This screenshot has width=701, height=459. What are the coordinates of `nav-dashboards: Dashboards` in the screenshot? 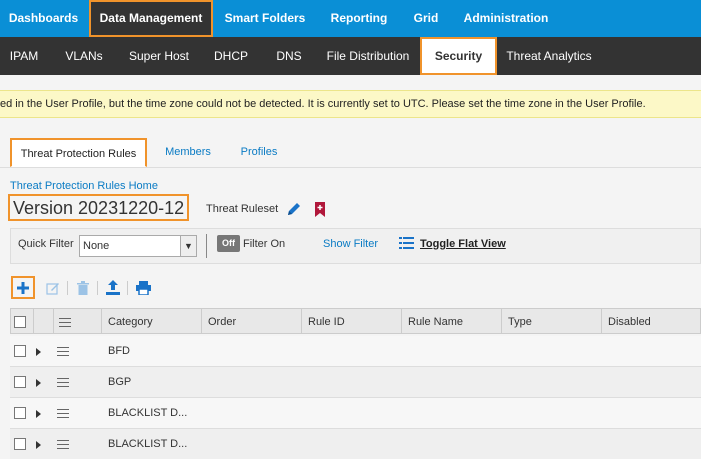 It's located at (43, 18).